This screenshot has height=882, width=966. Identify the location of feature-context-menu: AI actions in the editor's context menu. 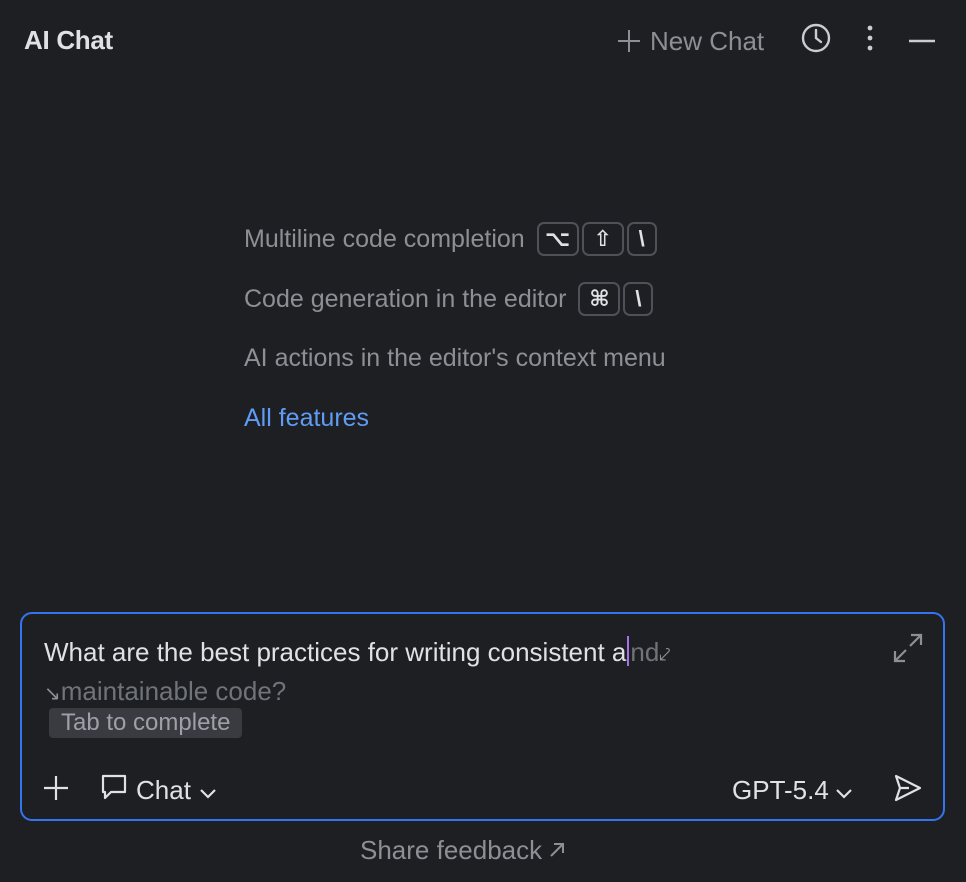
(455, 358).